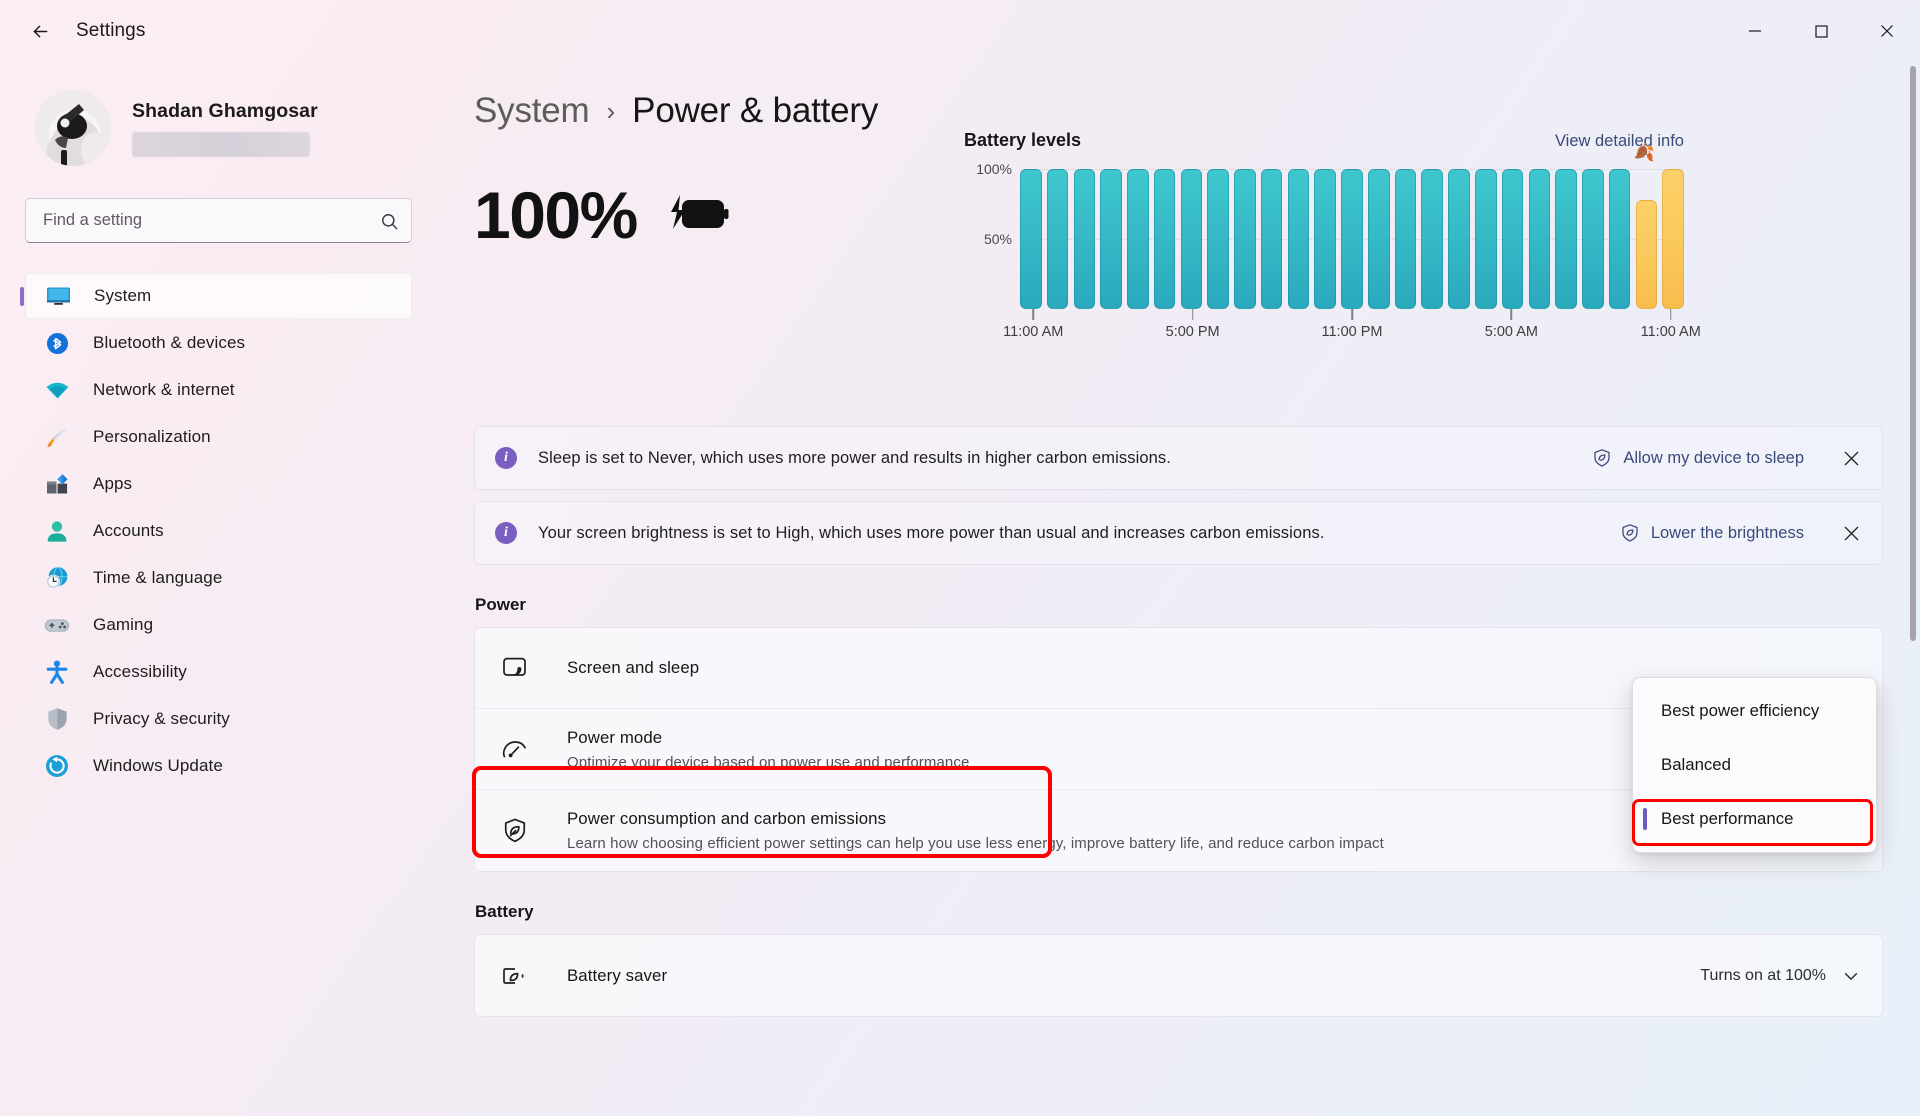  I want to click on sidebar-item-label: Accounts, so click(128, 530).